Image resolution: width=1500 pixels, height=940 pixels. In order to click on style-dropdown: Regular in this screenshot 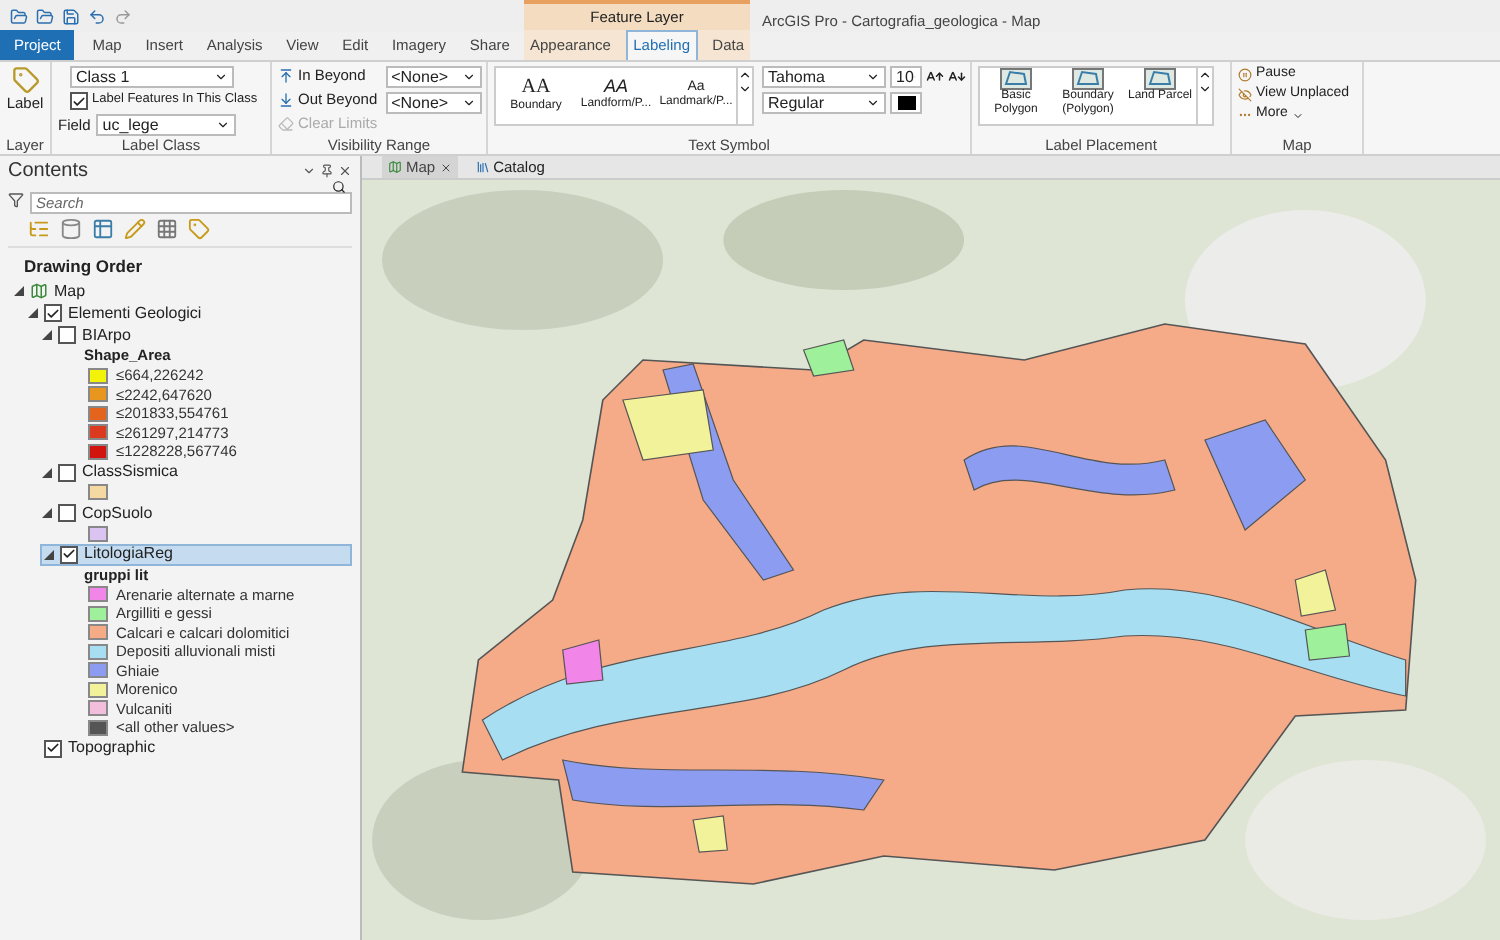, I will do `click(824, 103)`.